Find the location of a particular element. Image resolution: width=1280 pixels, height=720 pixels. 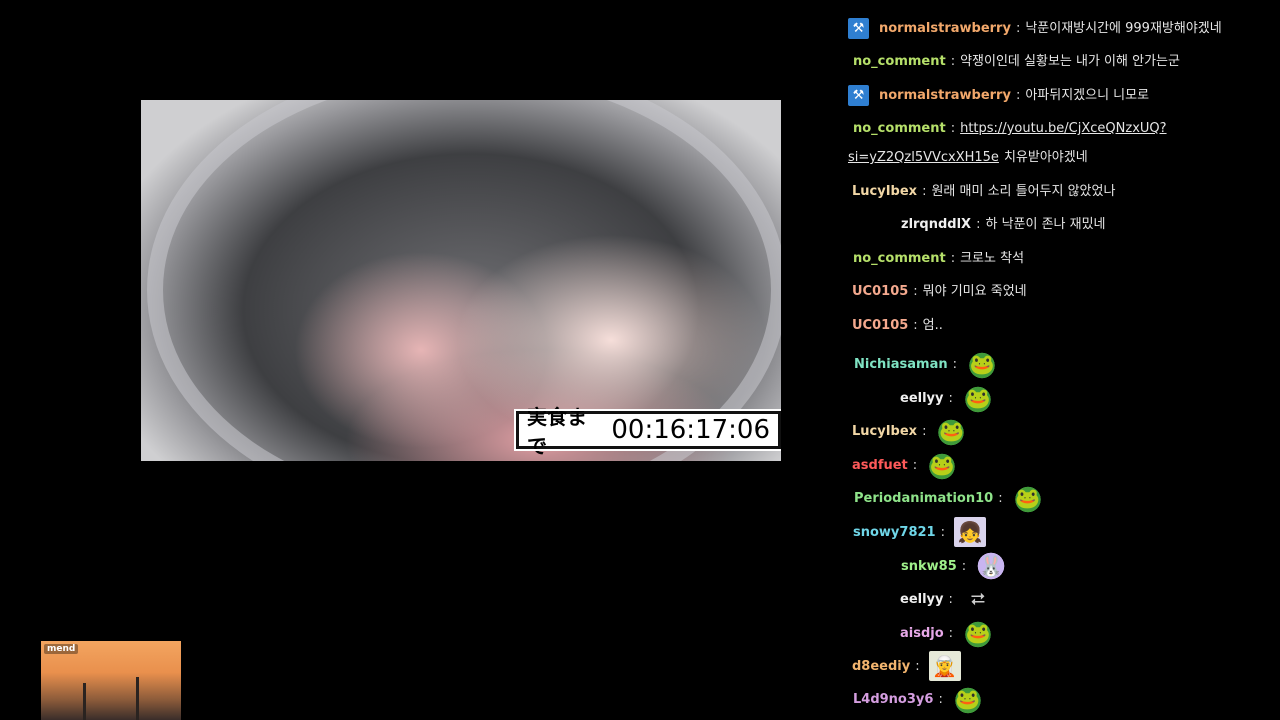

chat-message: LucyIbex : 원래 매미 소리 틀어두지 않았었나 is located at coordinates (983, 191).